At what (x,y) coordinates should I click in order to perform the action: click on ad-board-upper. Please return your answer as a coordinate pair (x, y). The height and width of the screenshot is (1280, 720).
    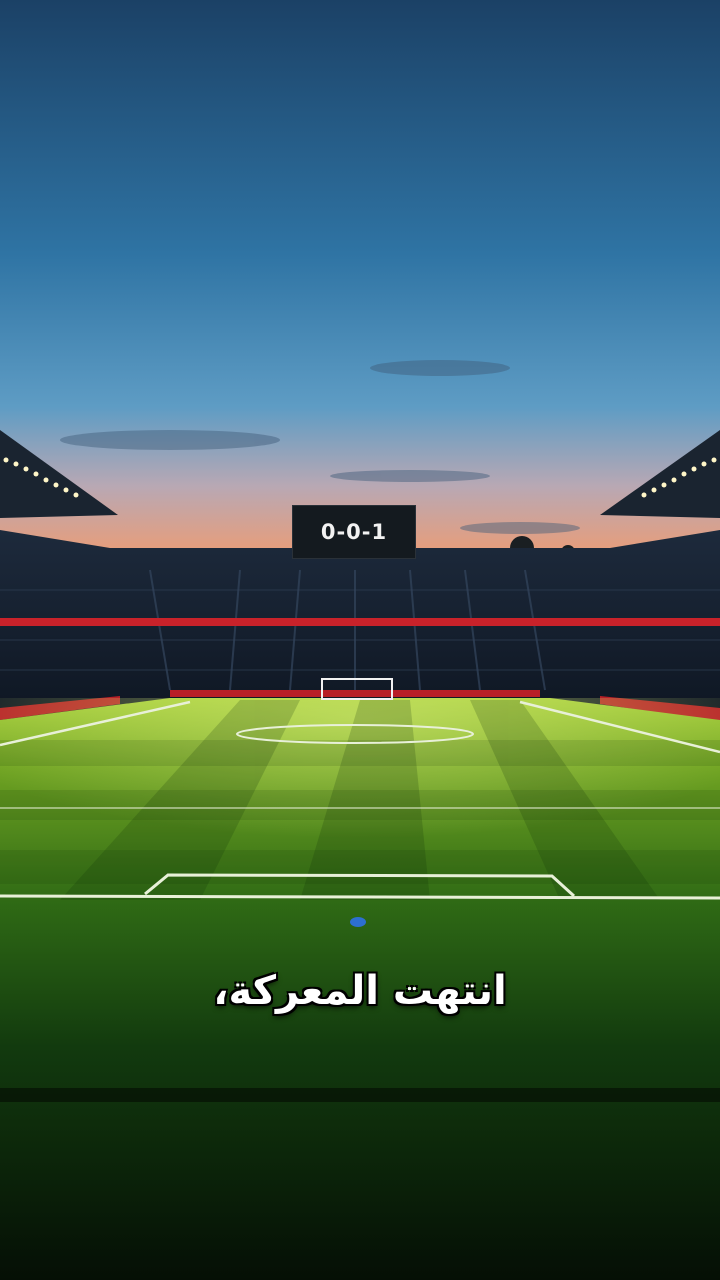
    Looking at the image, I should click on (360, 622).